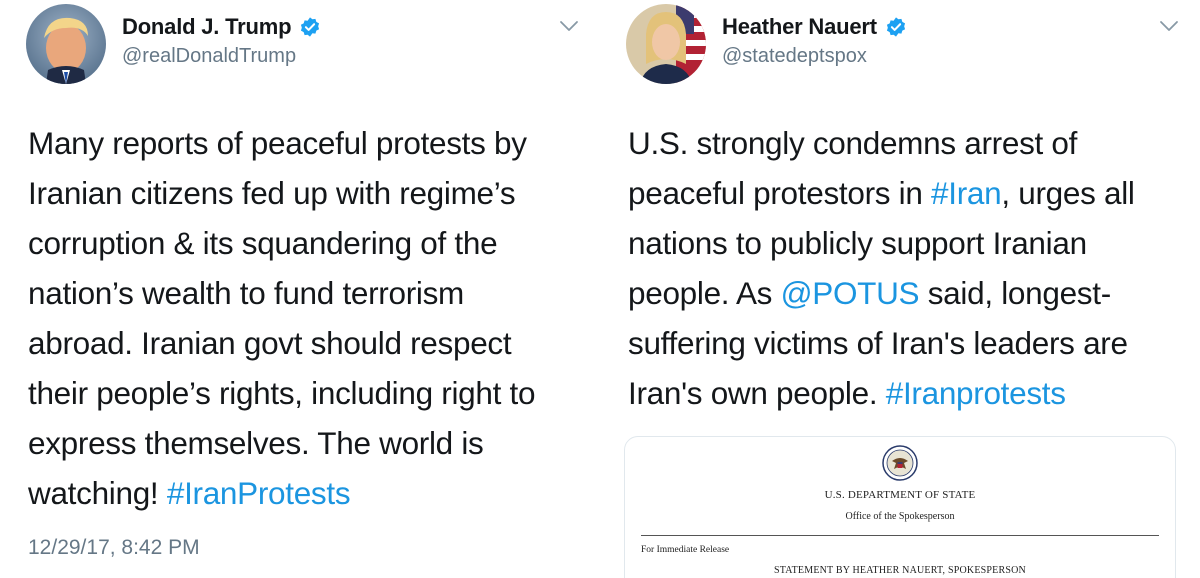 The image size is (1200, 578). I want to click on avatar-nauert, so click(666, 44).